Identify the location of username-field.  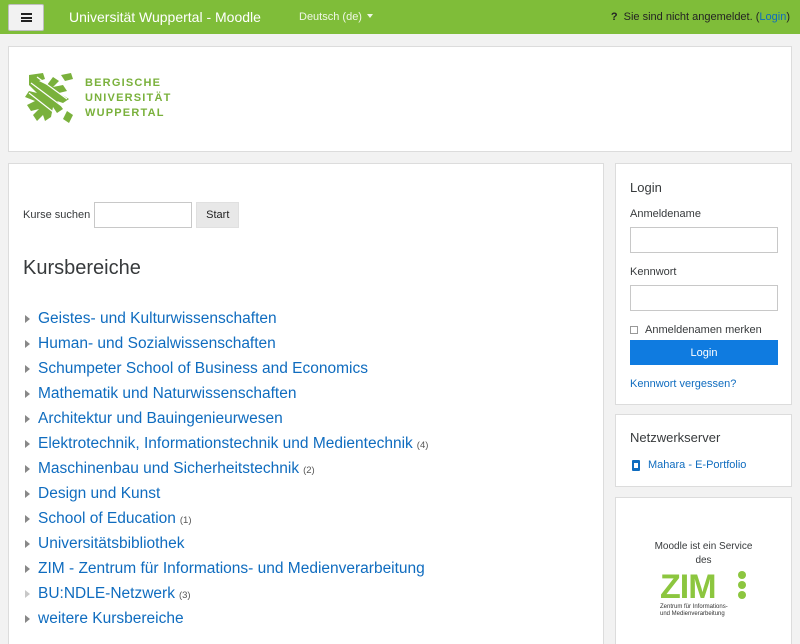
(704, 240).